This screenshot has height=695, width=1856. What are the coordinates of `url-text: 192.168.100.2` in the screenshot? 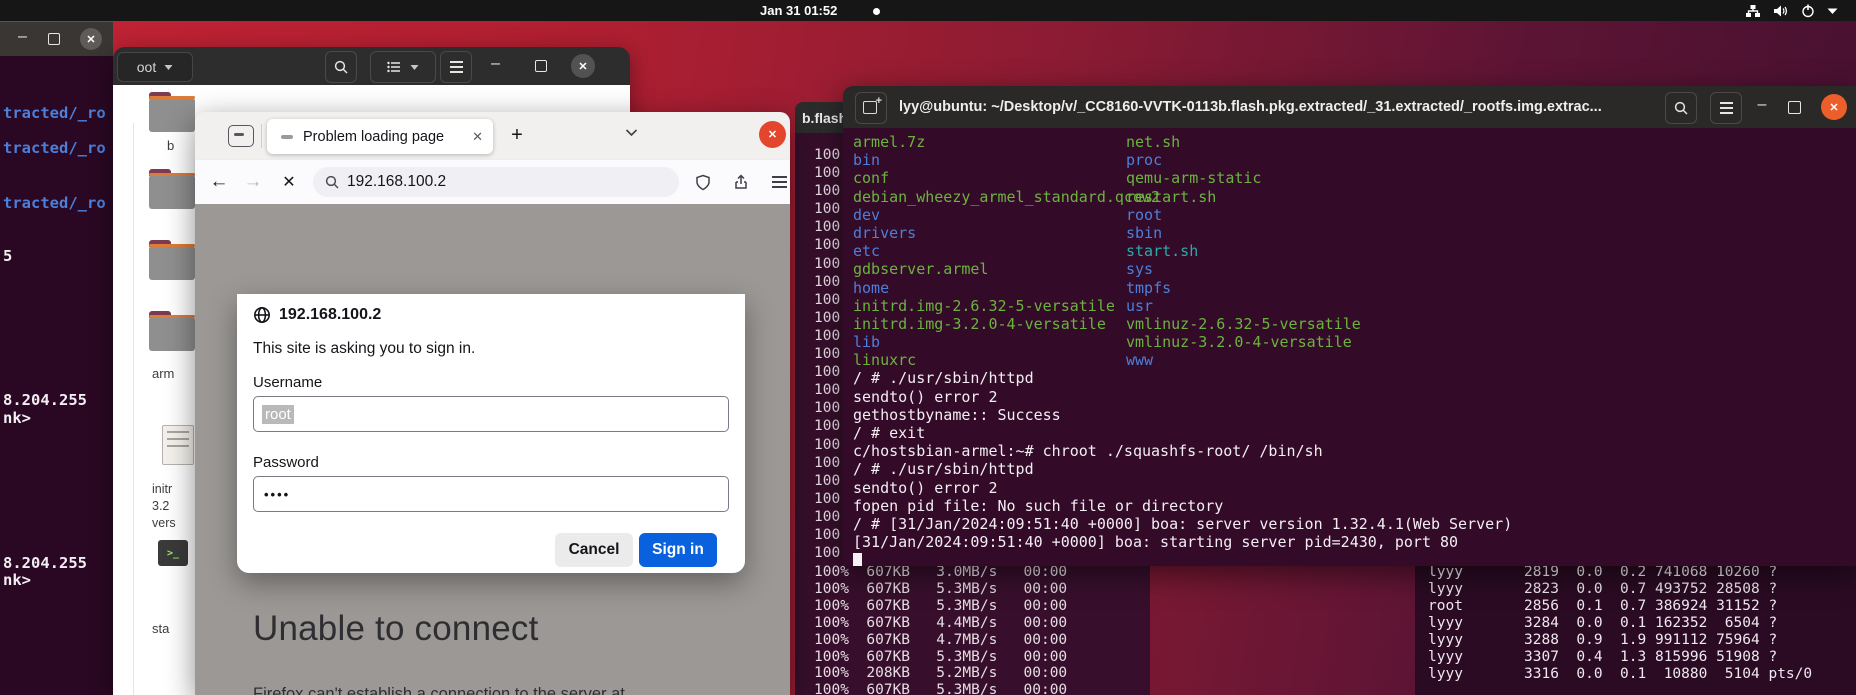 It's located at (396, 182).